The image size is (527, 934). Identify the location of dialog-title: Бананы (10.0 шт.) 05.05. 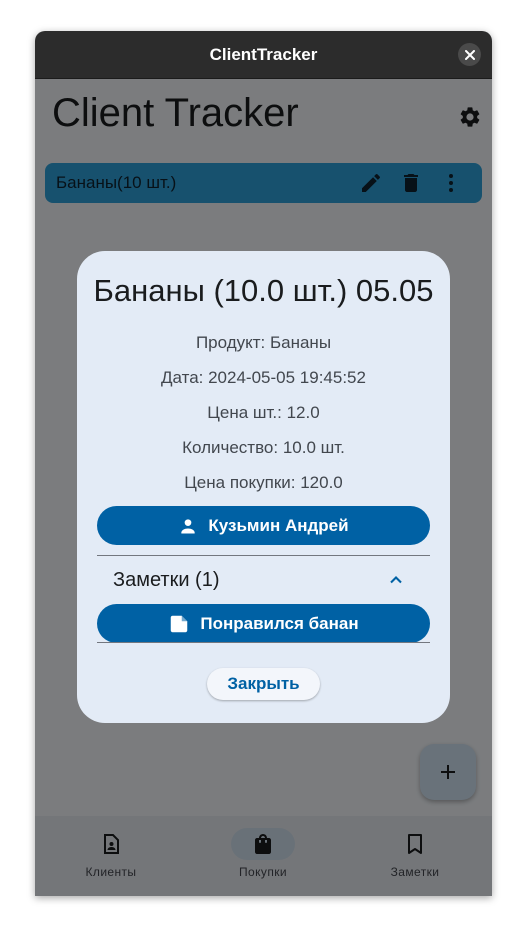
(263, 290).